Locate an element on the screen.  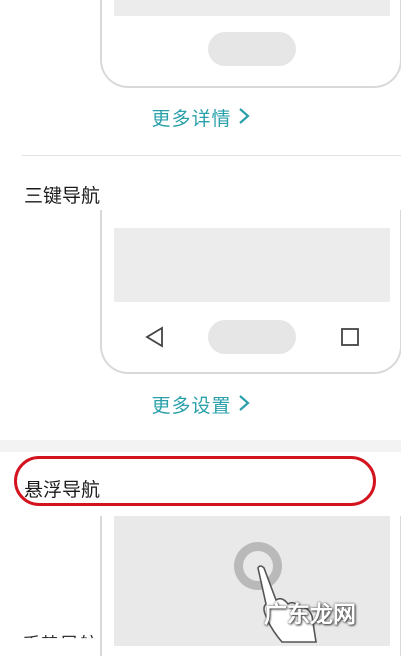
phone-preview-top is located at coordinates (250, 44).